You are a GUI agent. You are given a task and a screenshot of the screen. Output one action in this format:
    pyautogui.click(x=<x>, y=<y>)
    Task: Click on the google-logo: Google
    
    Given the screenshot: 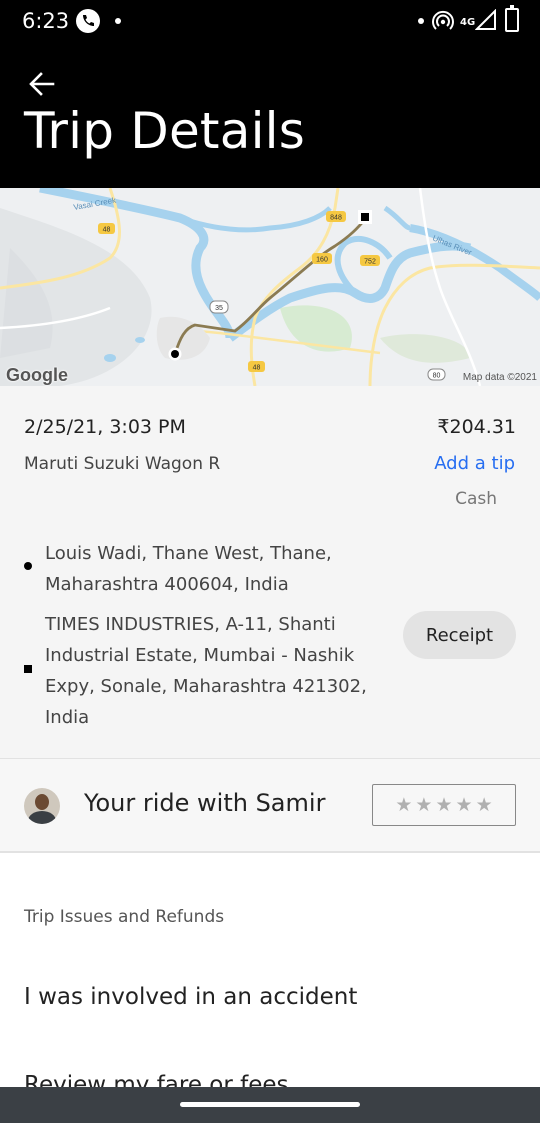 What is the action you would take?
    pyautogui.click(x=37, y=375)
    